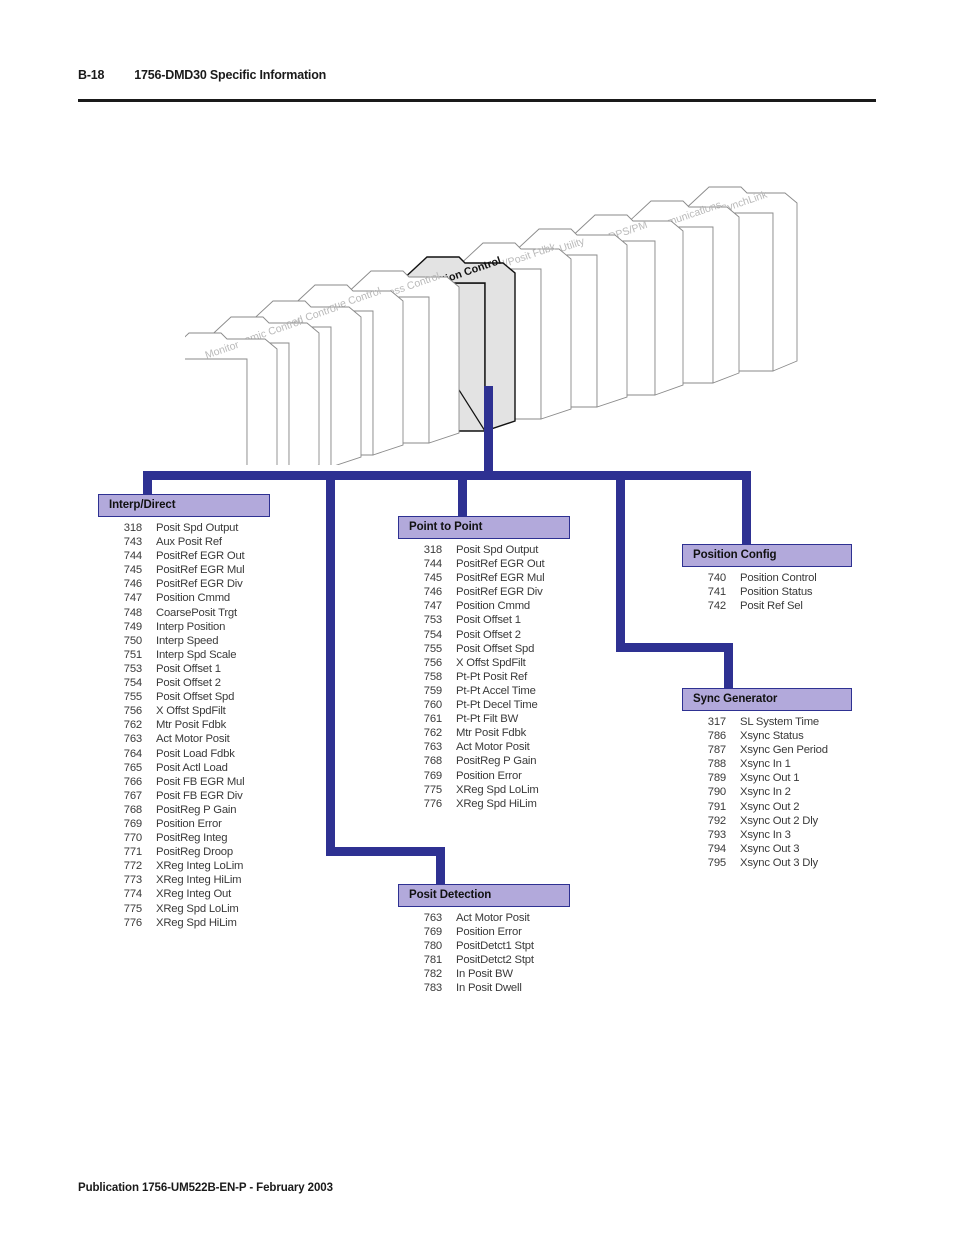 The image size is (954, 1243). I want to click on connector-drop-pointtopoint, so click(462, 496).